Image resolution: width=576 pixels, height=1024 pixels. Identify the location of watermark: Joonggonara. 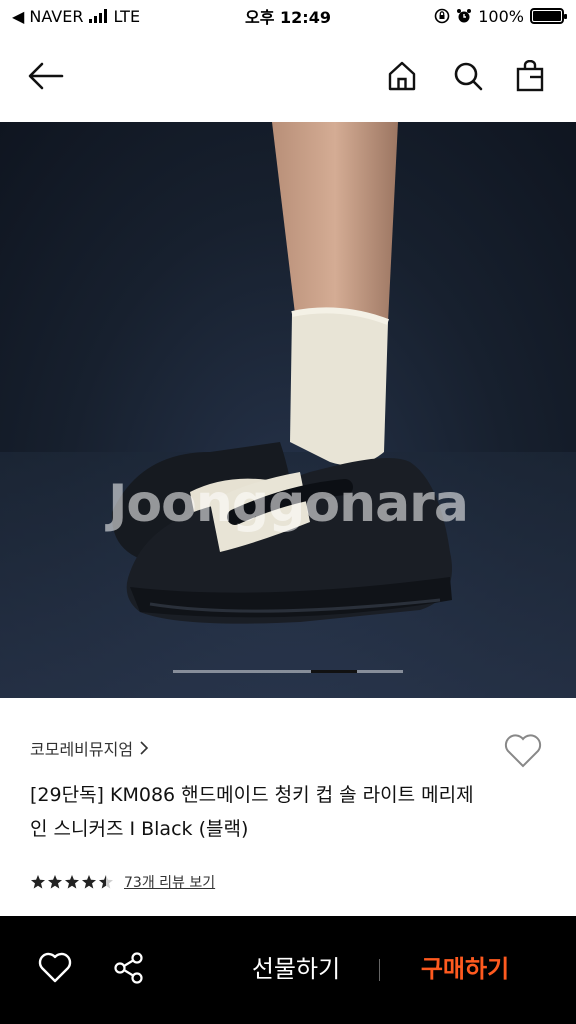
(288, 504).